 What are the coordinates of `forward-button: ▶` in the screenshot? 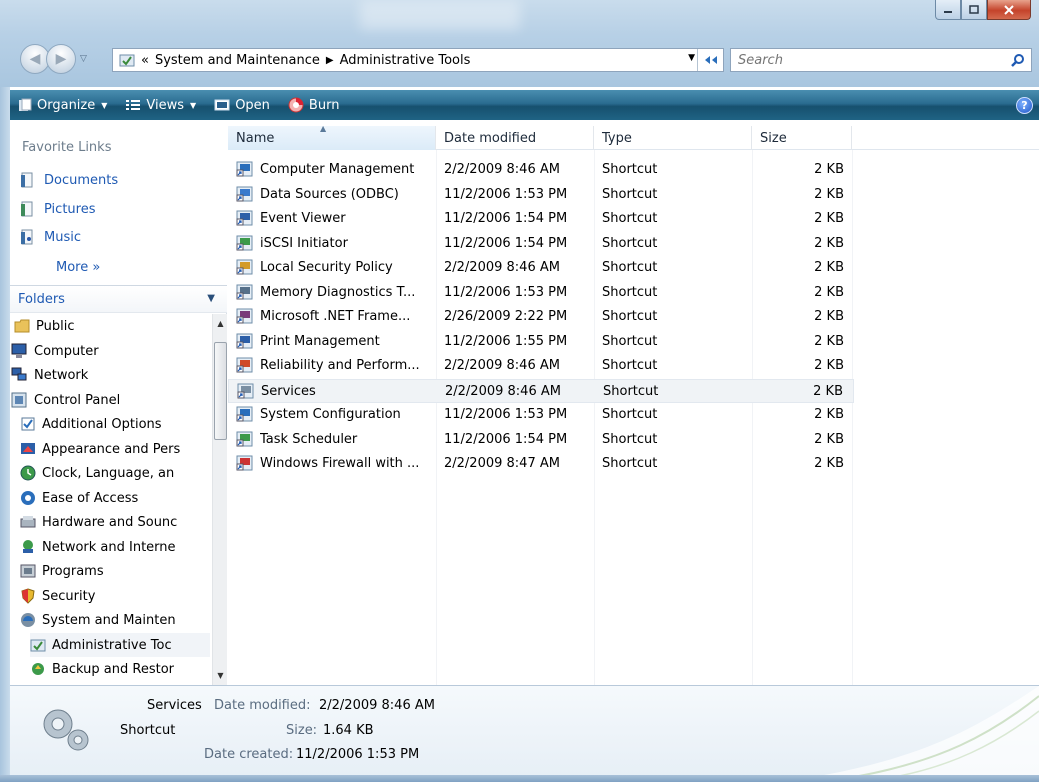 It's located at (61, 59).